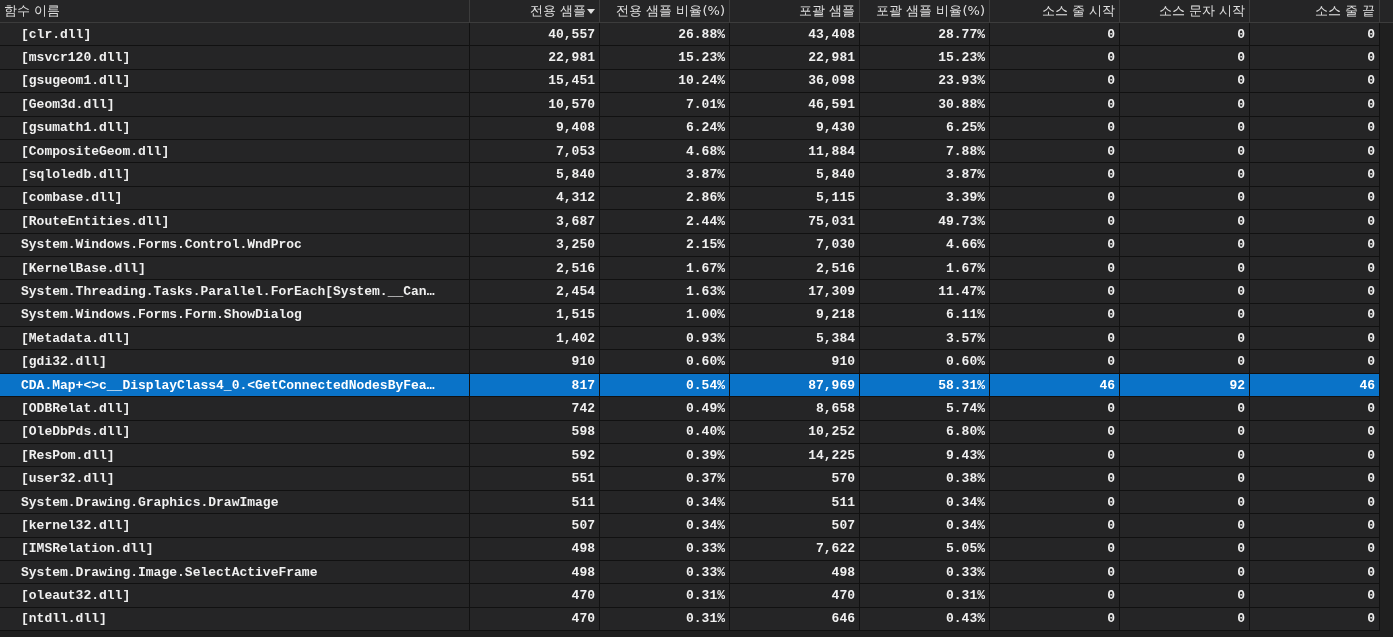 Image resolution: width=1393 pixels, height=637 pixels. What do you see at coordinates (535, 385) in the screenshot?
I see `table-cell: 817` at bounding box center [535, 385].